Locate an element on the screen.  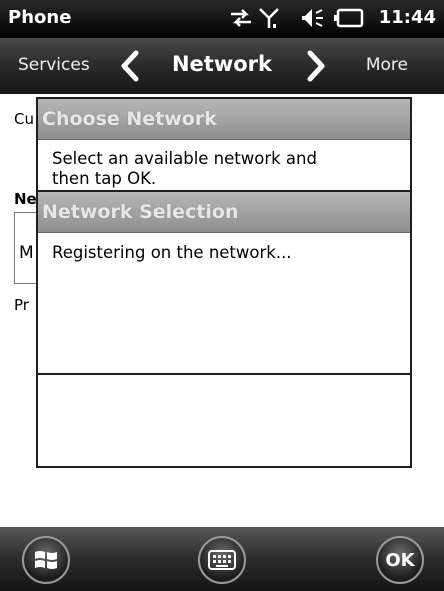
data-arrows-icon is located at coordinates (241, 18).